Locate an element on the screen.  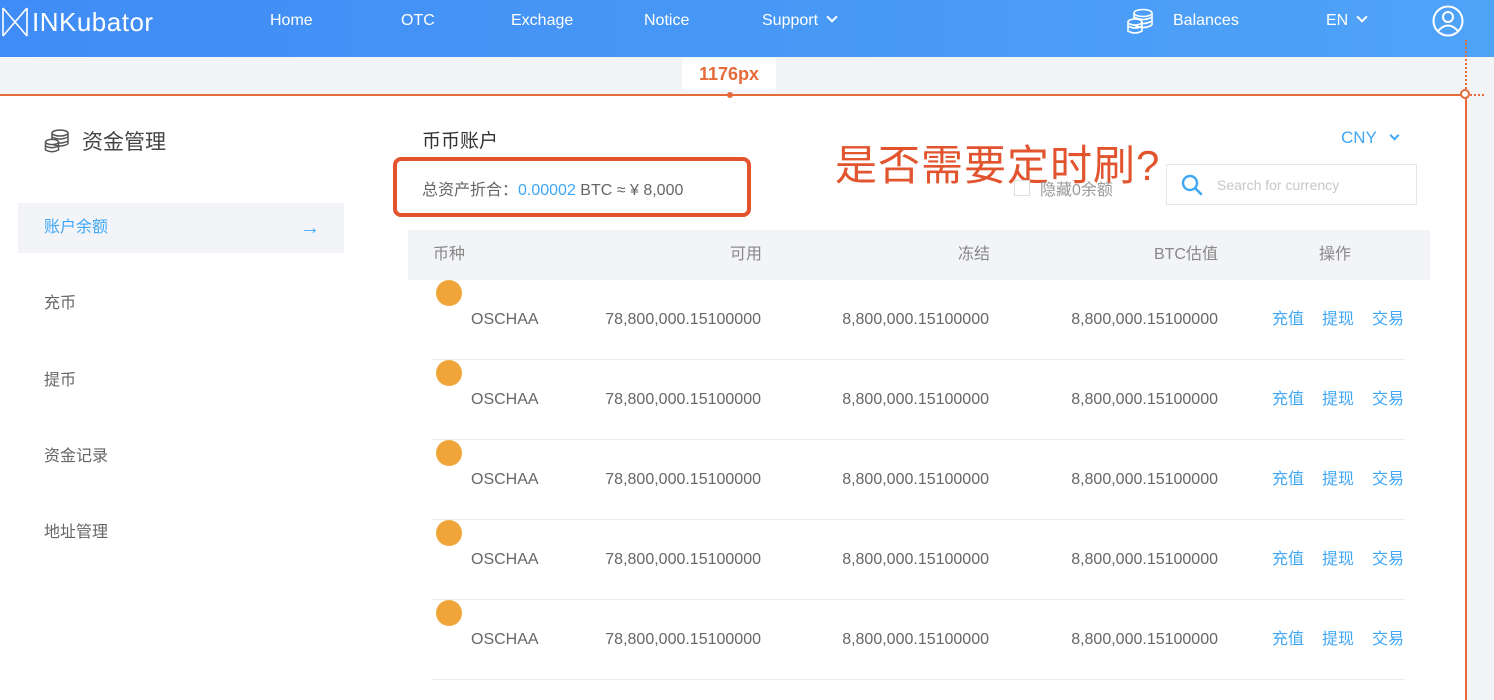
measure-vertical-line is located at coordinates (1466, 397).